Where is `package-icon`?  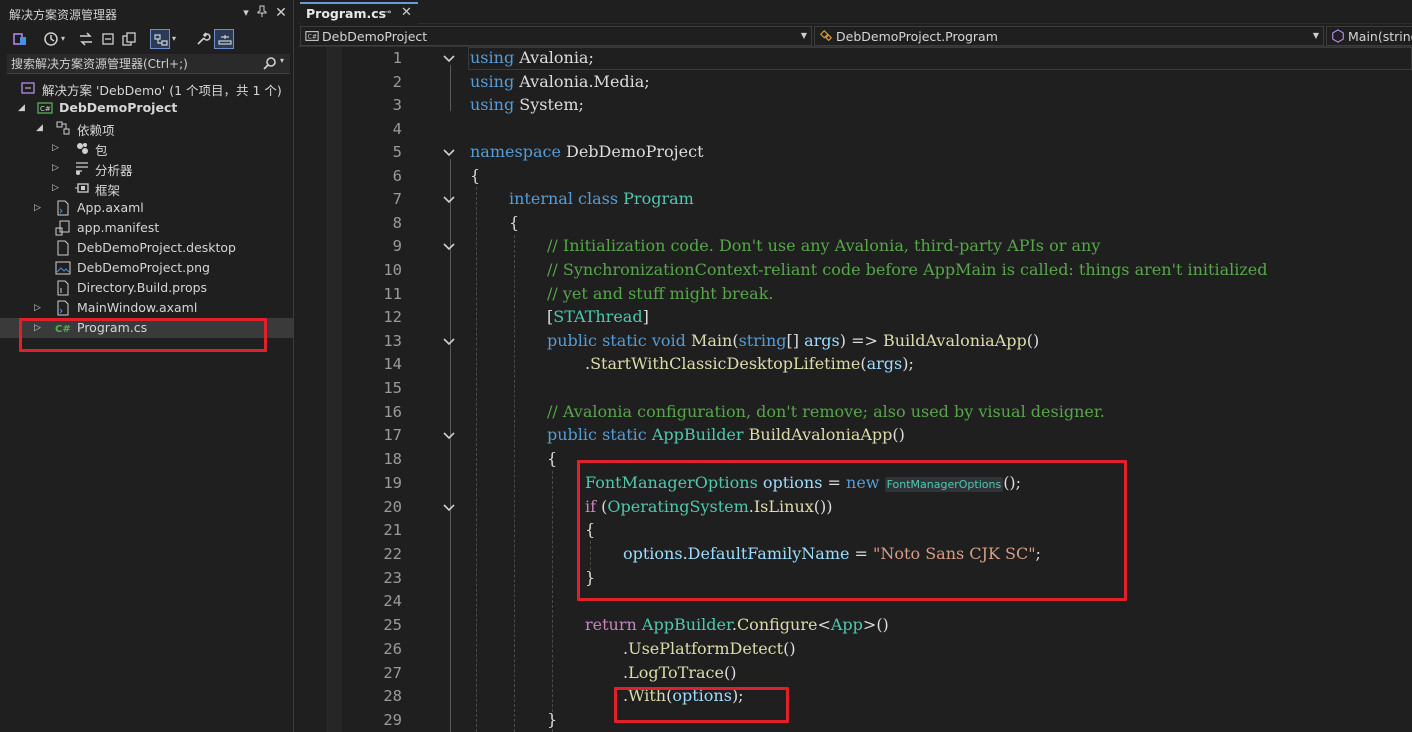 package-icon is located at coordinates (82, 148).